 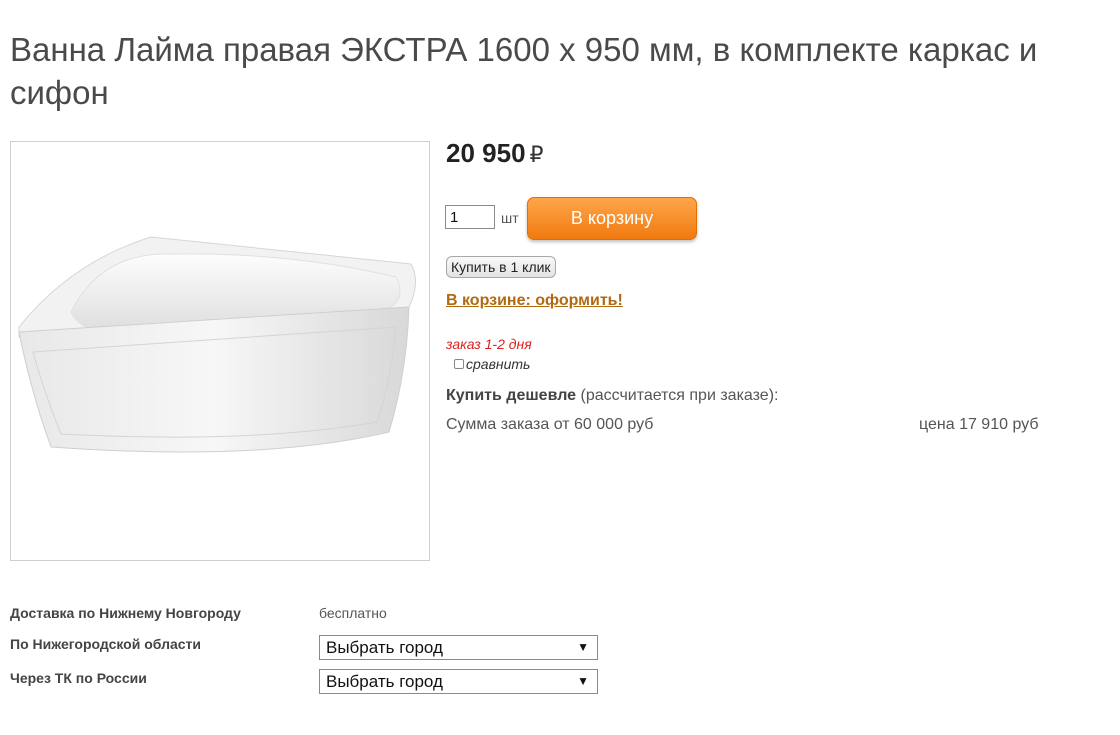 I want to click on buy-cheaper-note: (рассчитается при заказе):, so click(x=679, y=395).